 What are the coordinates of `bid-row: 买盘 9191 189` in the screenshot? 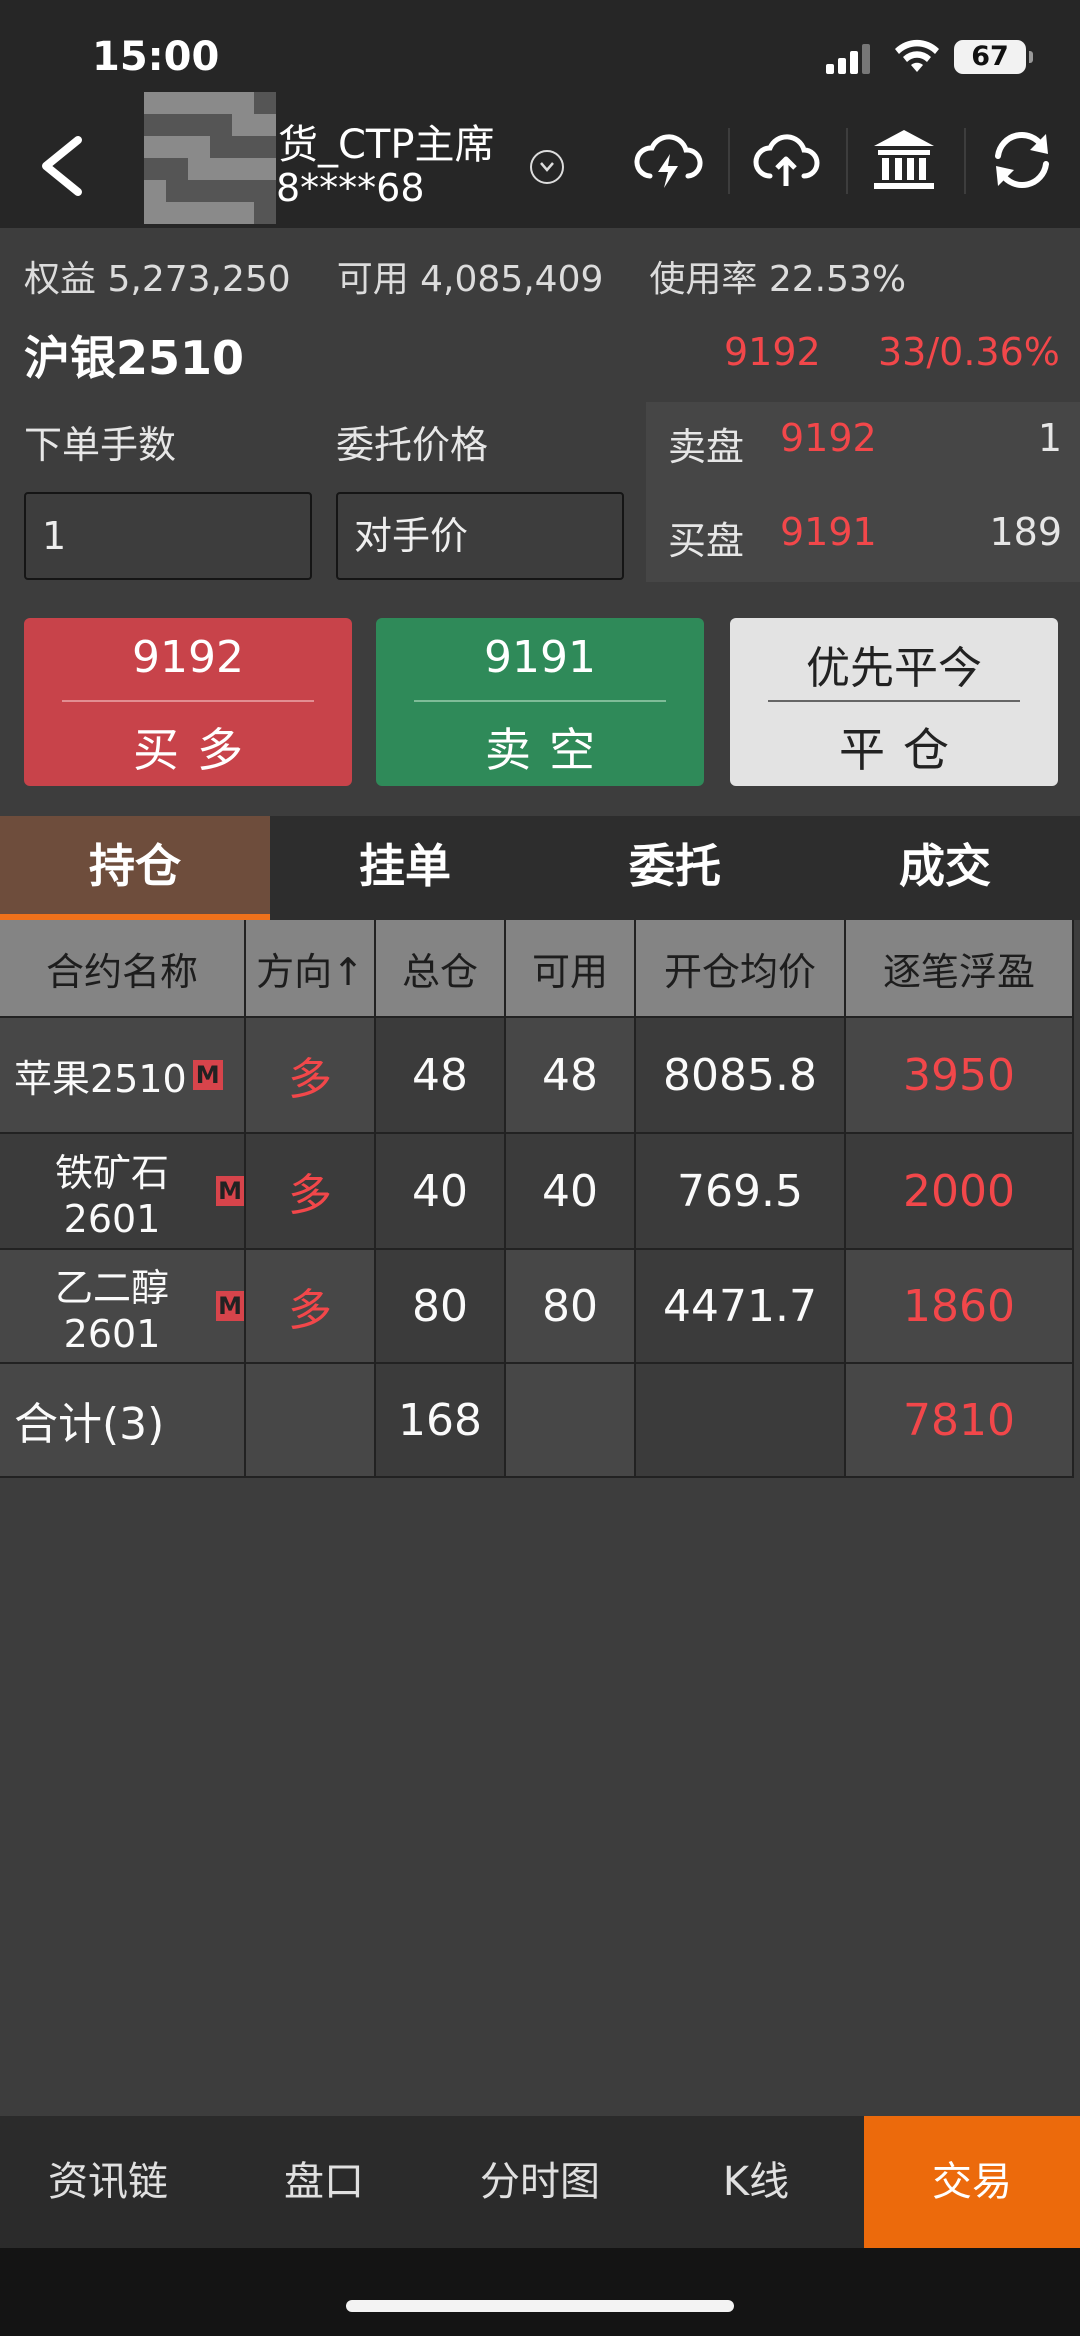 It's located at (865, 537).